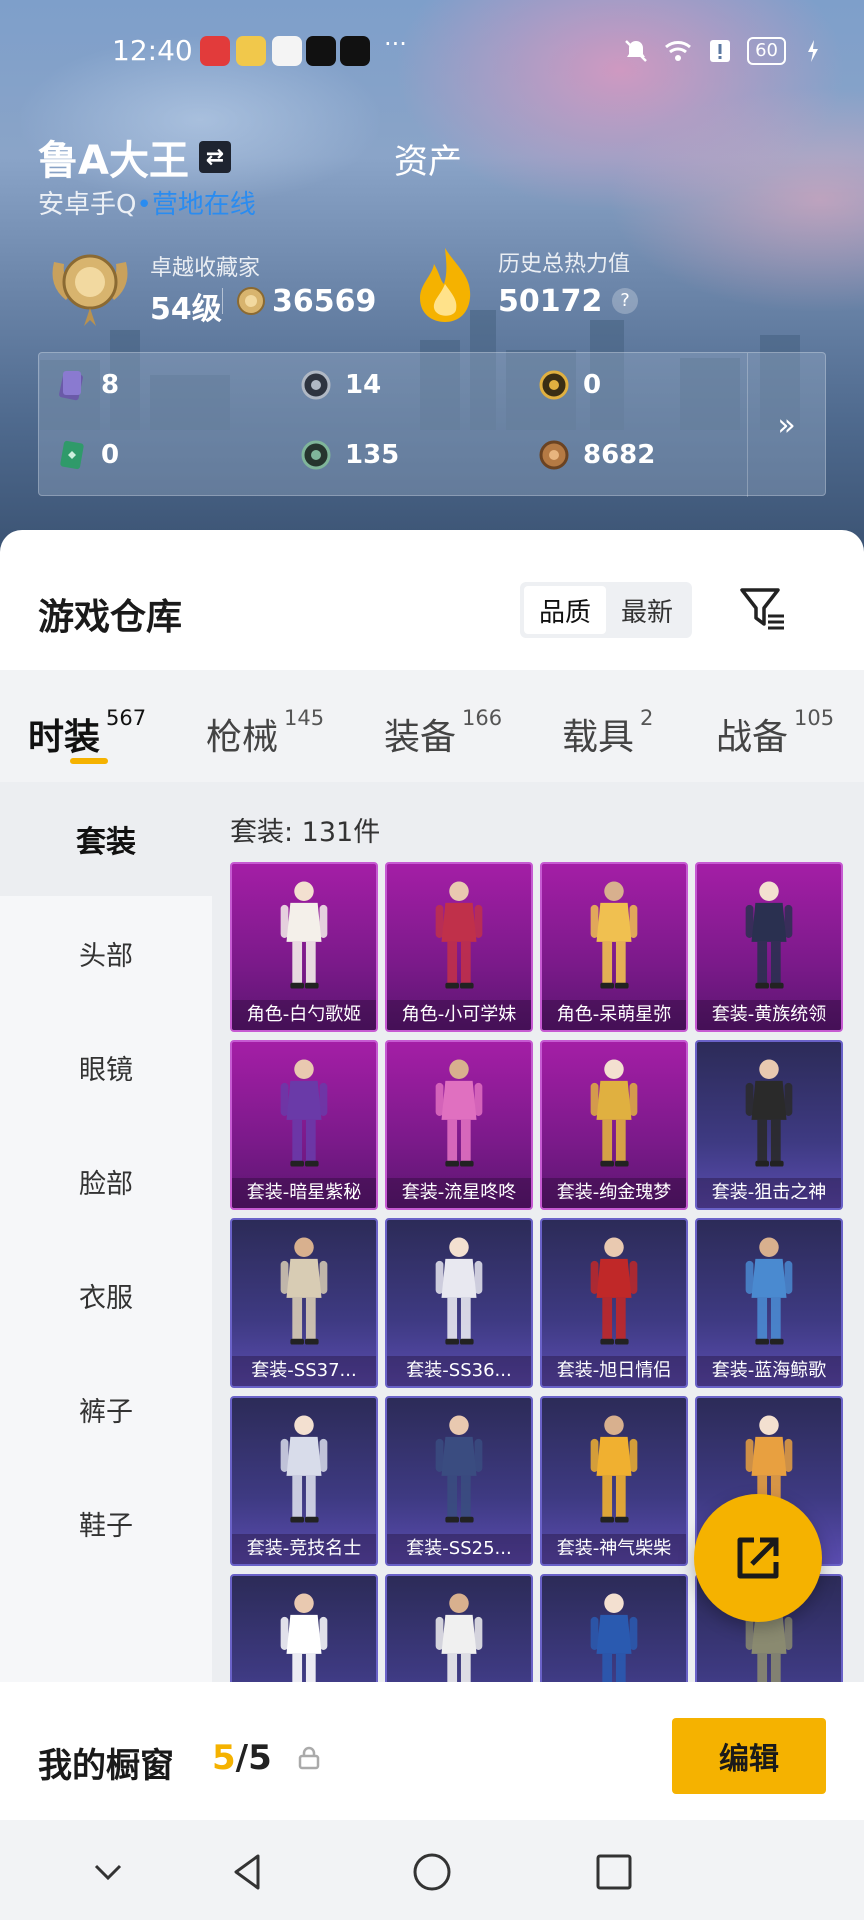  Describe the element at coordinates (614, 1193) in the screenshot. I see `item-card-label: 套装-绚金瑰梦` at that location.